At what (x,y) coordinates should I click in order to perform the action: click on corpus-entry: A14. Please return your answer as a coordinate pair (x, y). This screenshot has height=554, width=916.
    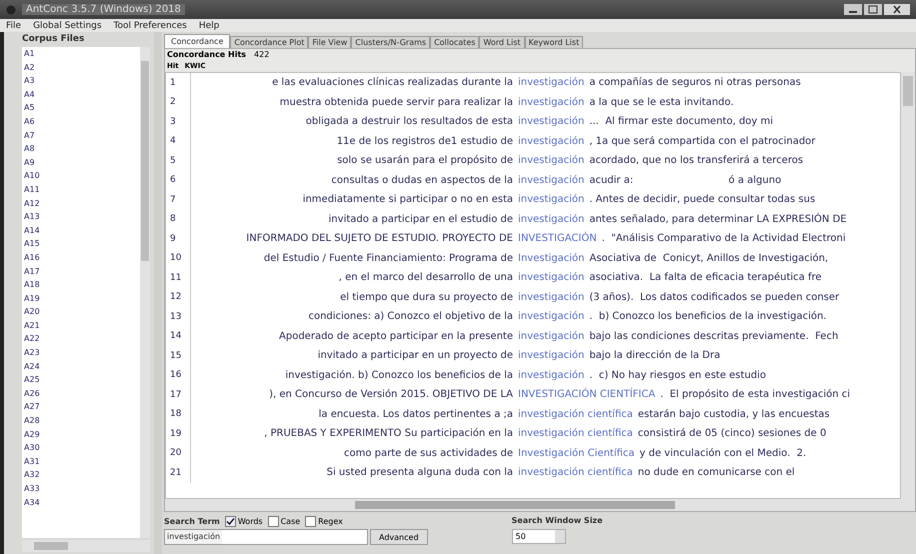
    Looking at the image, I should click on (82, 231).